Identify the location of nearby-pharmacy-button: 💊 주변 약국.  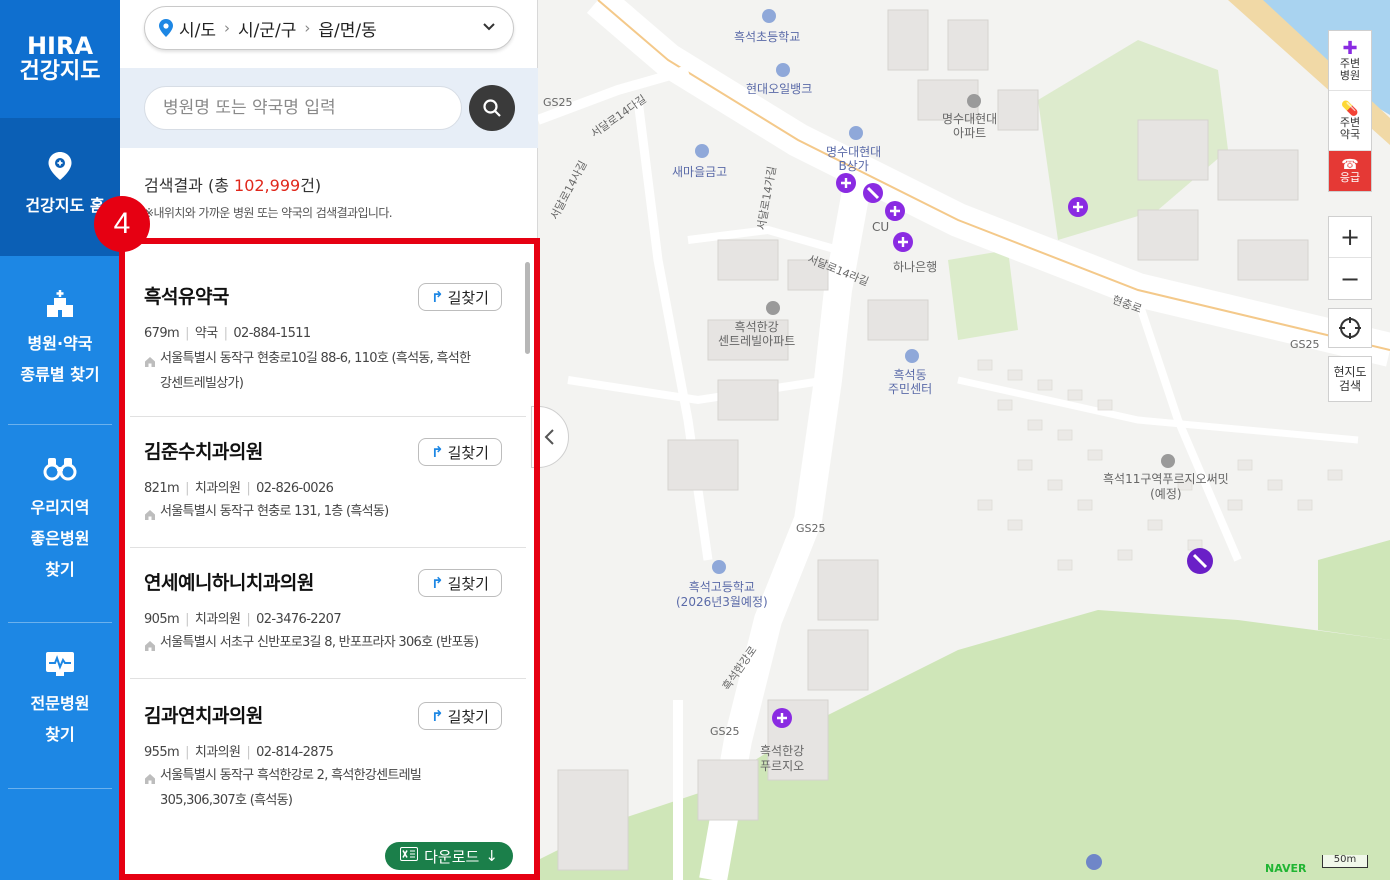
(1350, 121).